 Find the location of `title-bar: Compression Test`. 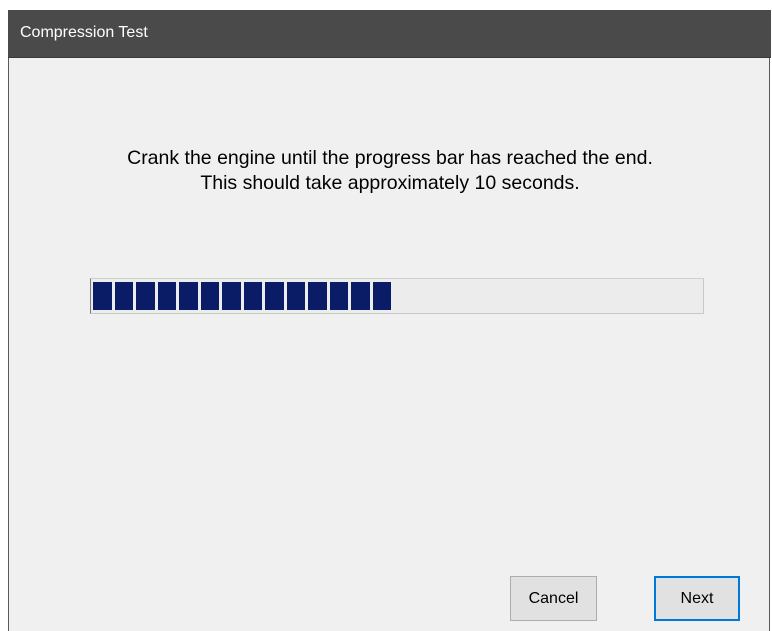

title-bar: Compression Test is located at coordinates (389, 34).